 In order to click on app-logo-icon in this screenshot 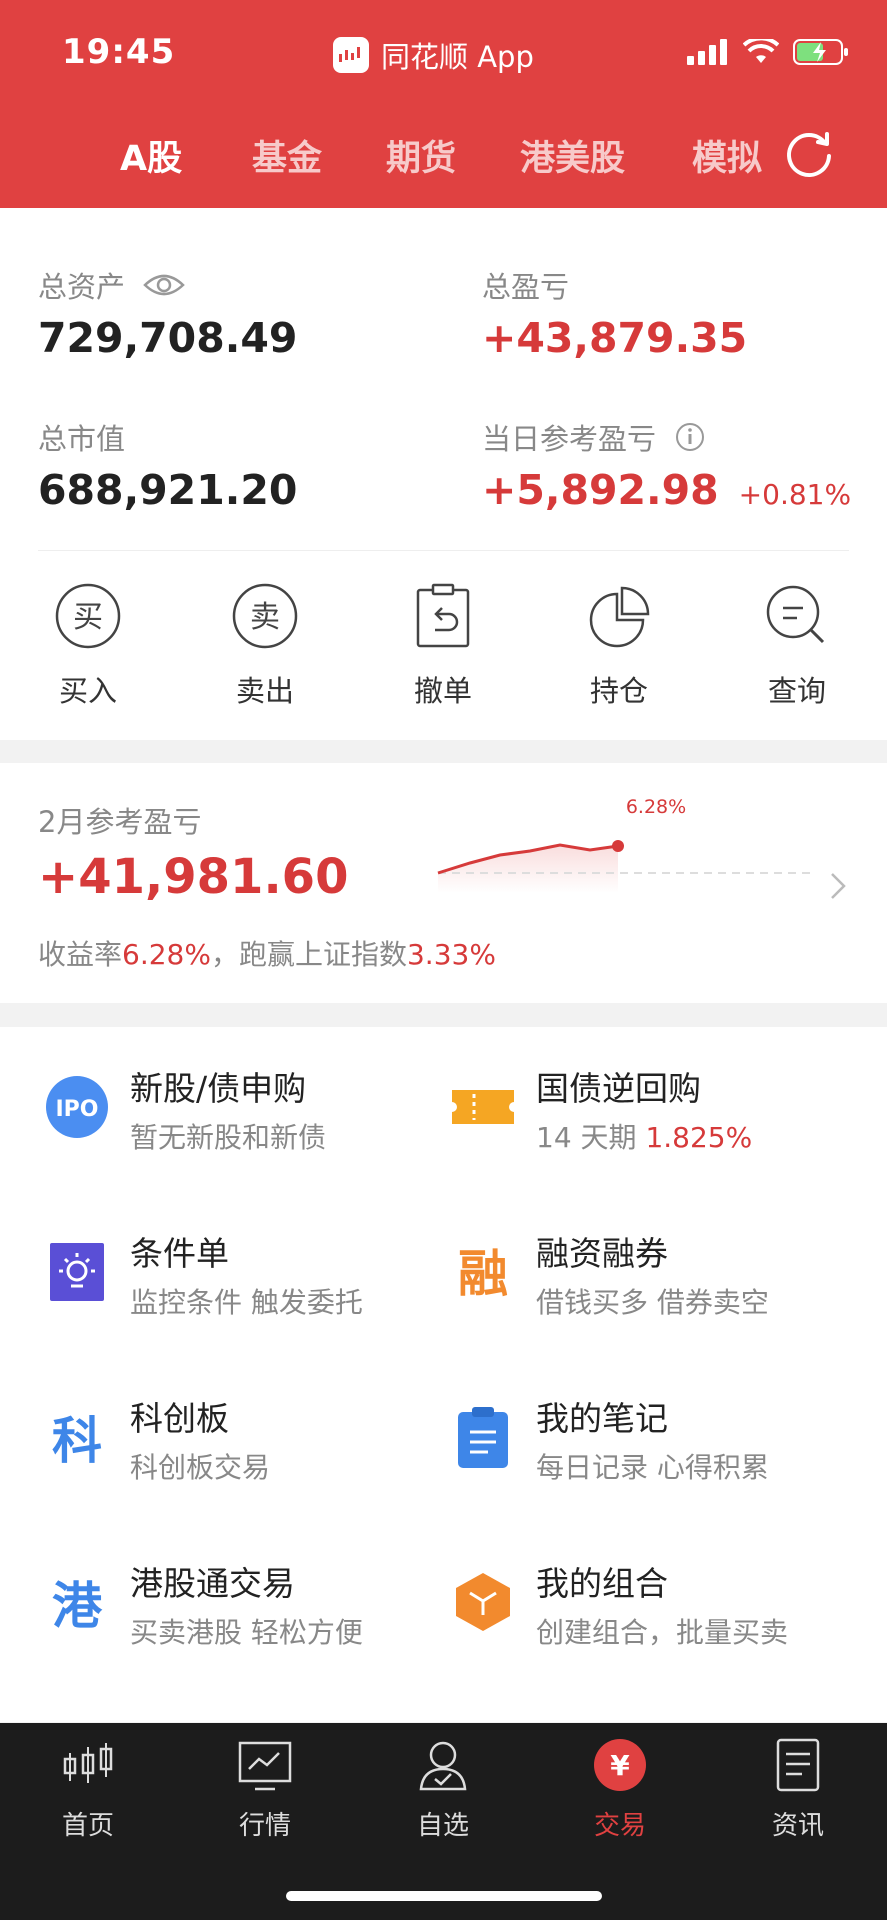, I will do `click(351, 55)`.